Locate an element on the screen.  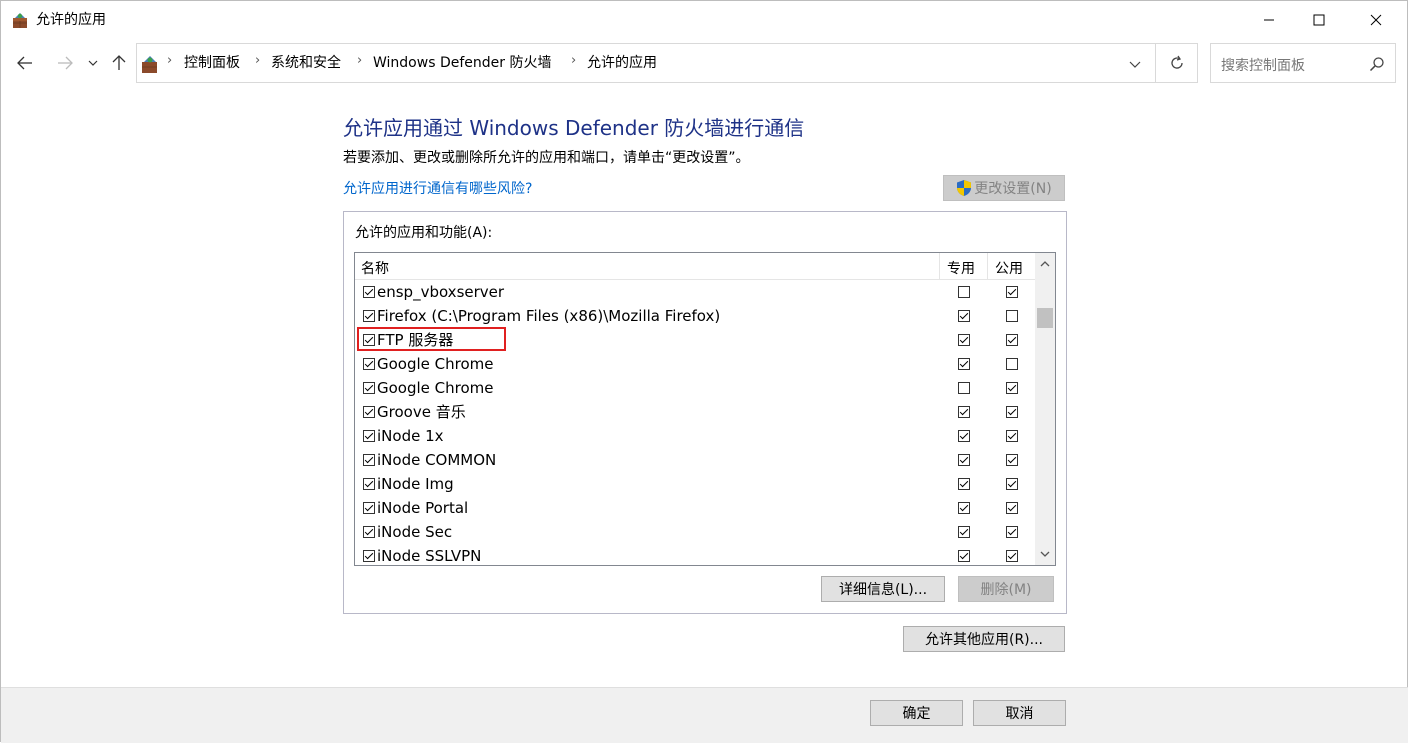
control-panel-icon is located at coordinates (149, 64).